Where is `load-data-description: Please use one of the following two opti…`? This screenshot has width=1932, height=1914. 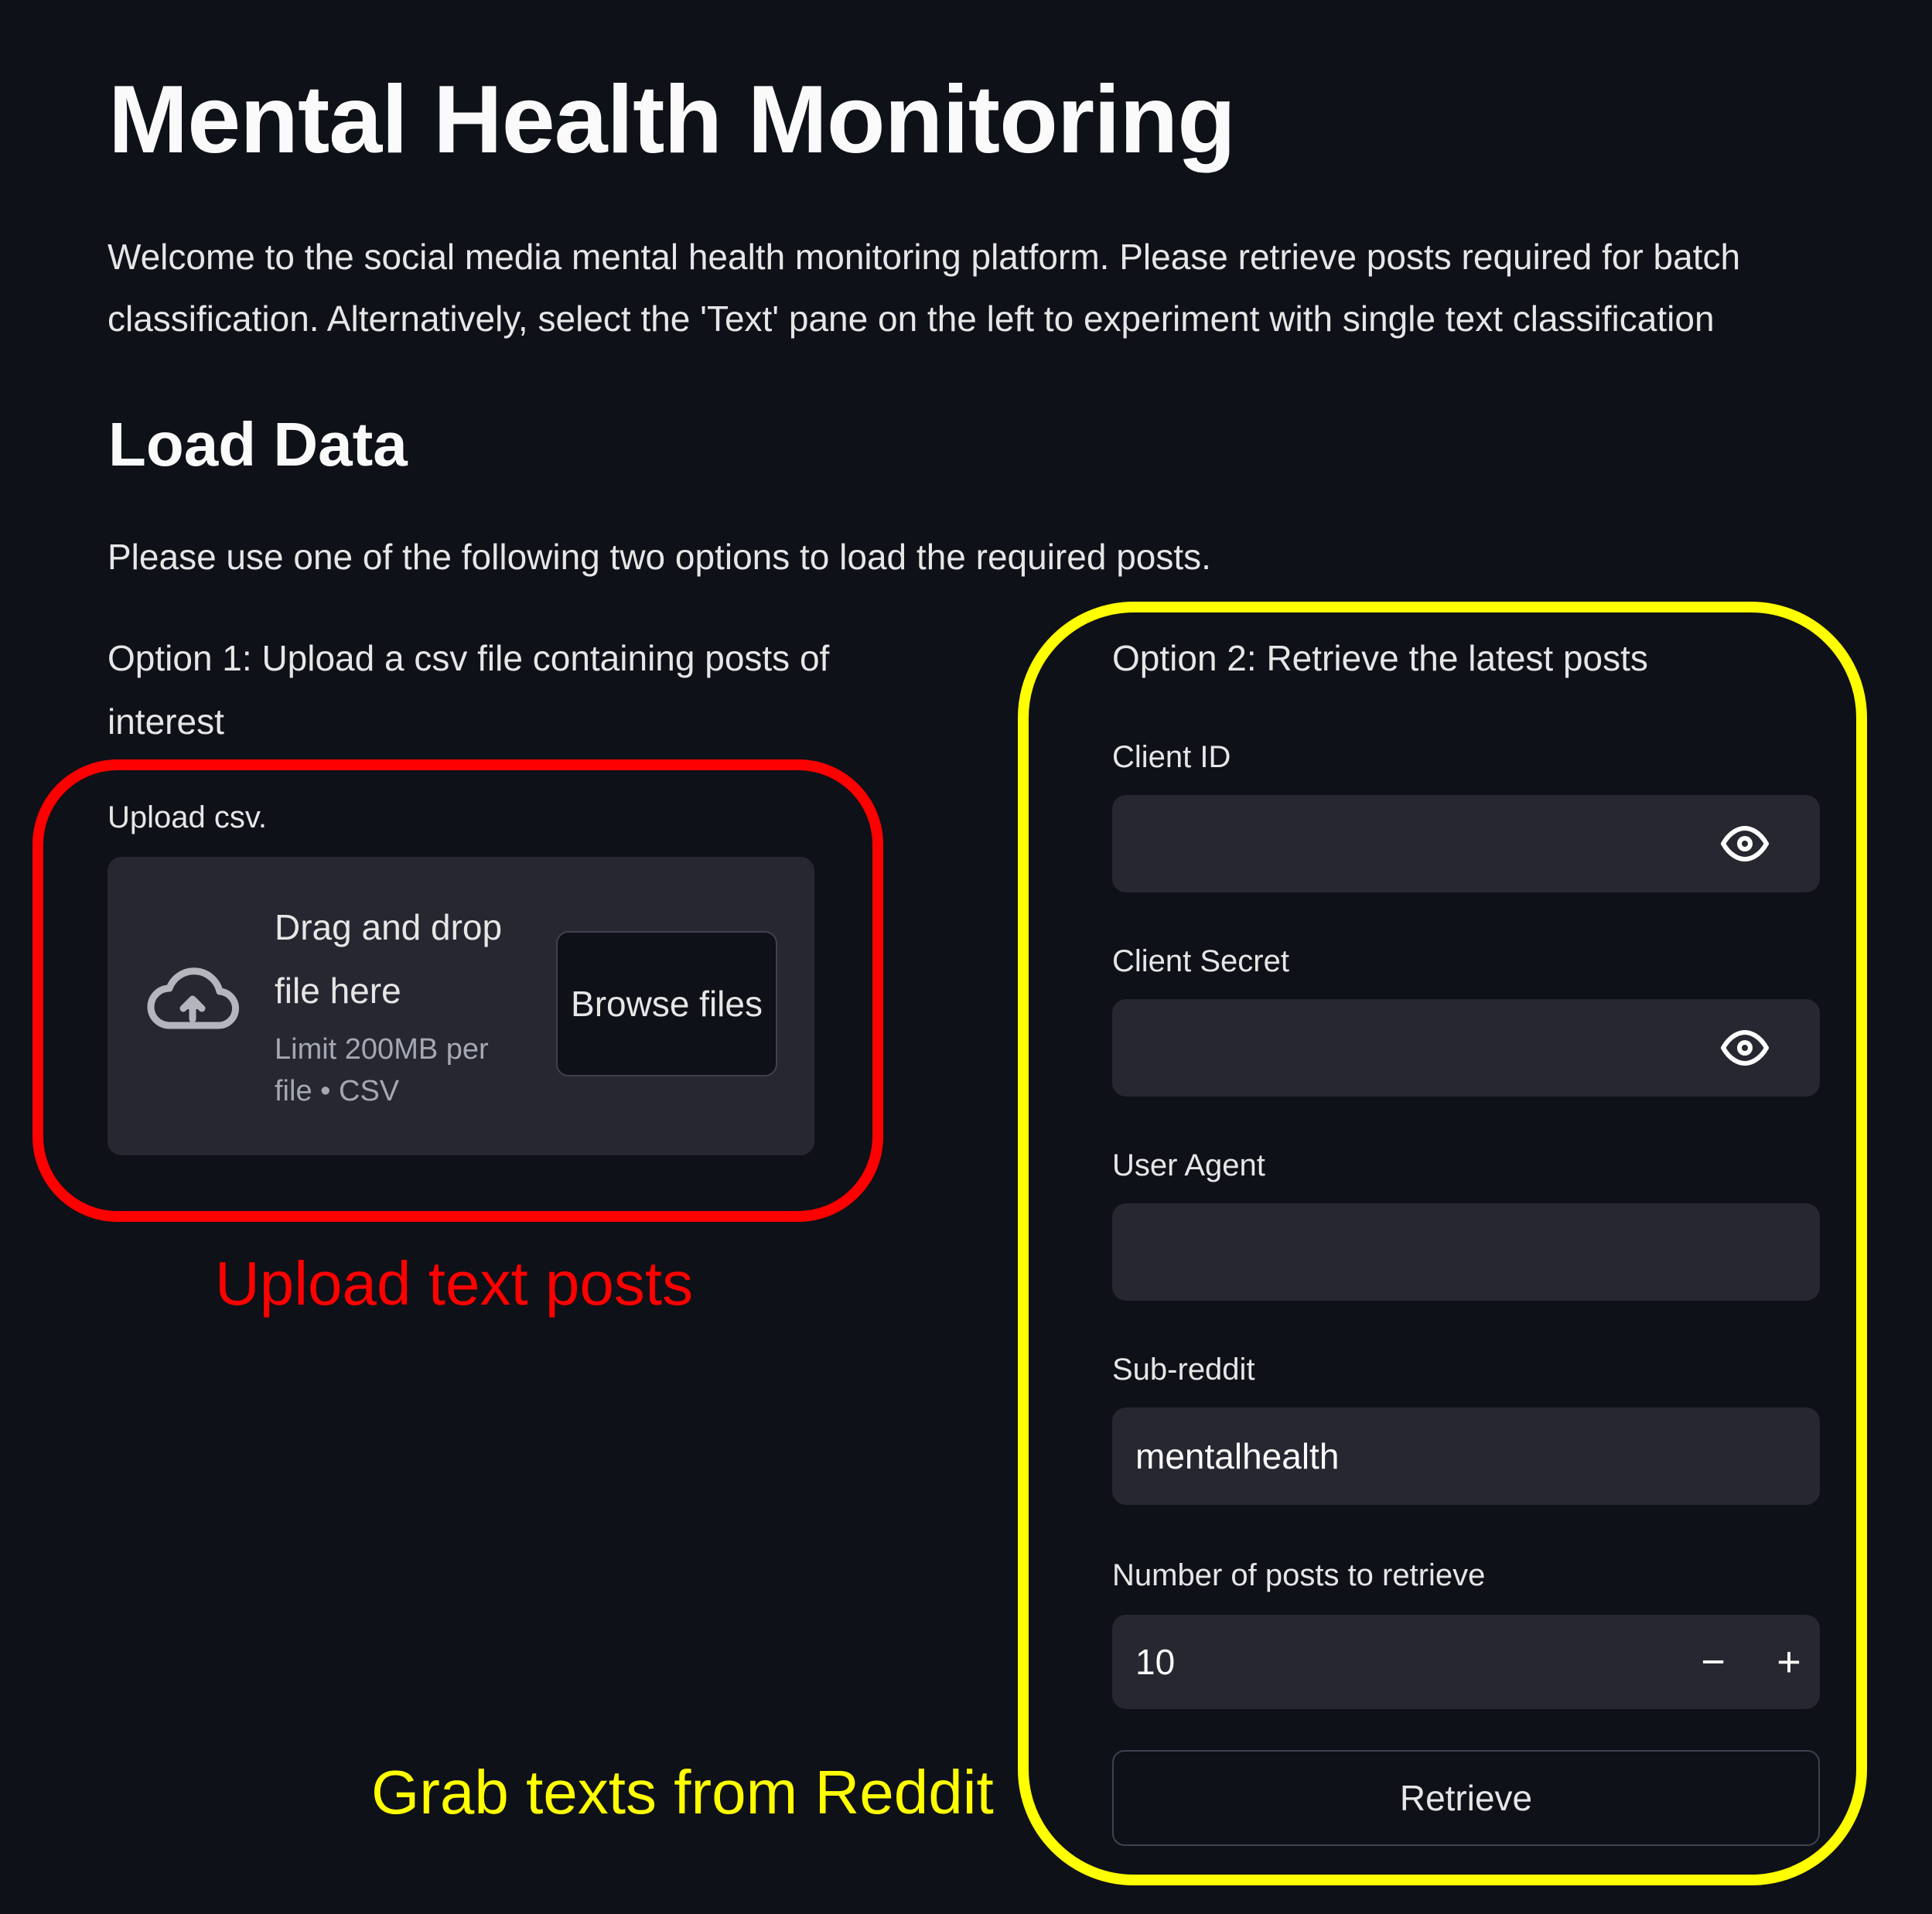
load-data-description: Please use one of the following two opti… is located at coordinates (659, 557).